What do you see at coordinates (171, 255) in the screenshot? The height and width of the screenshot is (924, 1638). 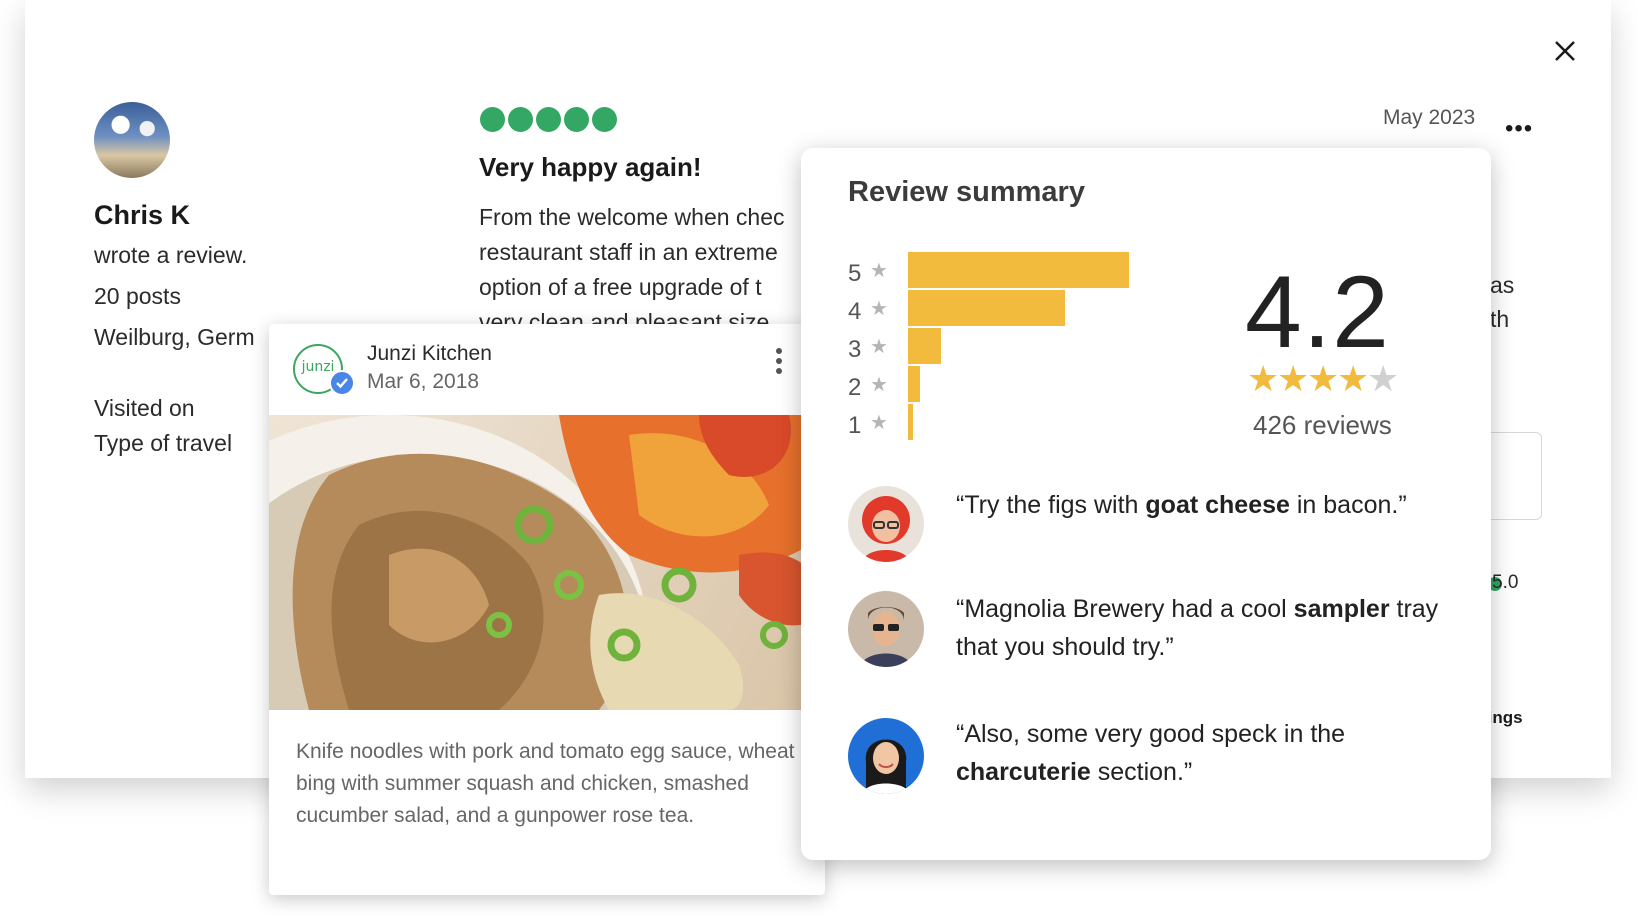 I see `review-action: wrote a review.` at bounding box center [171, 255].